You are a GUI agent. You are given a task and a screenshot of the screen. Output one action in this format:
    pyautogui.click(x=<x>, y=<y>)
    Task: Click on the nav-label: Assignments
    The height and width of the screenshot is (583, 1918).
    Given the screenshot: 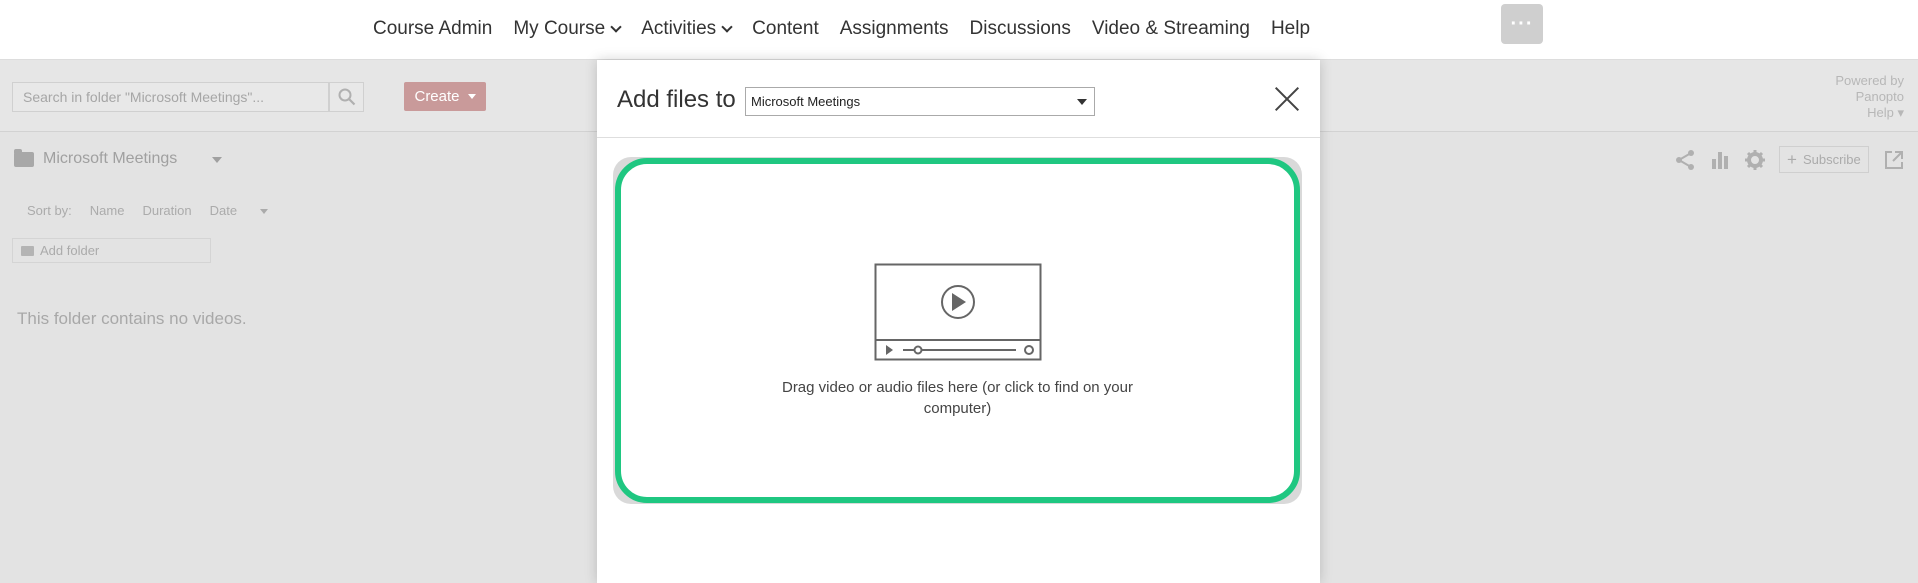 What is the action you would take?
    pyautogui.click(x=894, y=28)
    